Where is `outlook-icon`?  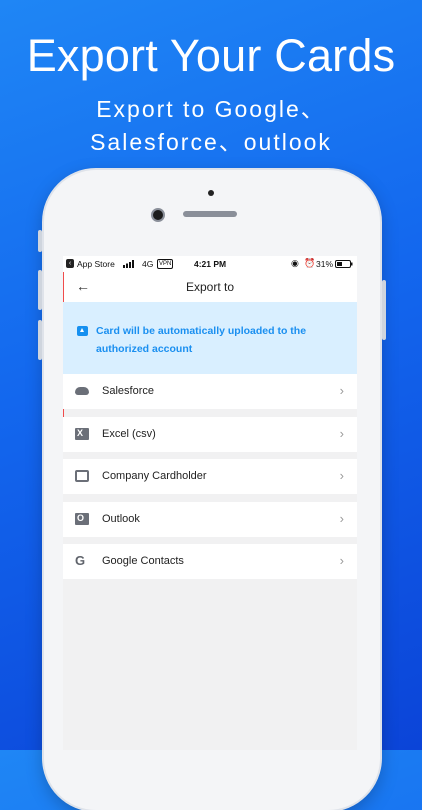
outlook-icon is located at coordinates (82, 519).